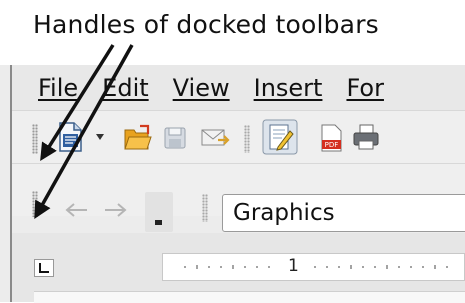  I want to click on new-document-icon, so click(70, 137).